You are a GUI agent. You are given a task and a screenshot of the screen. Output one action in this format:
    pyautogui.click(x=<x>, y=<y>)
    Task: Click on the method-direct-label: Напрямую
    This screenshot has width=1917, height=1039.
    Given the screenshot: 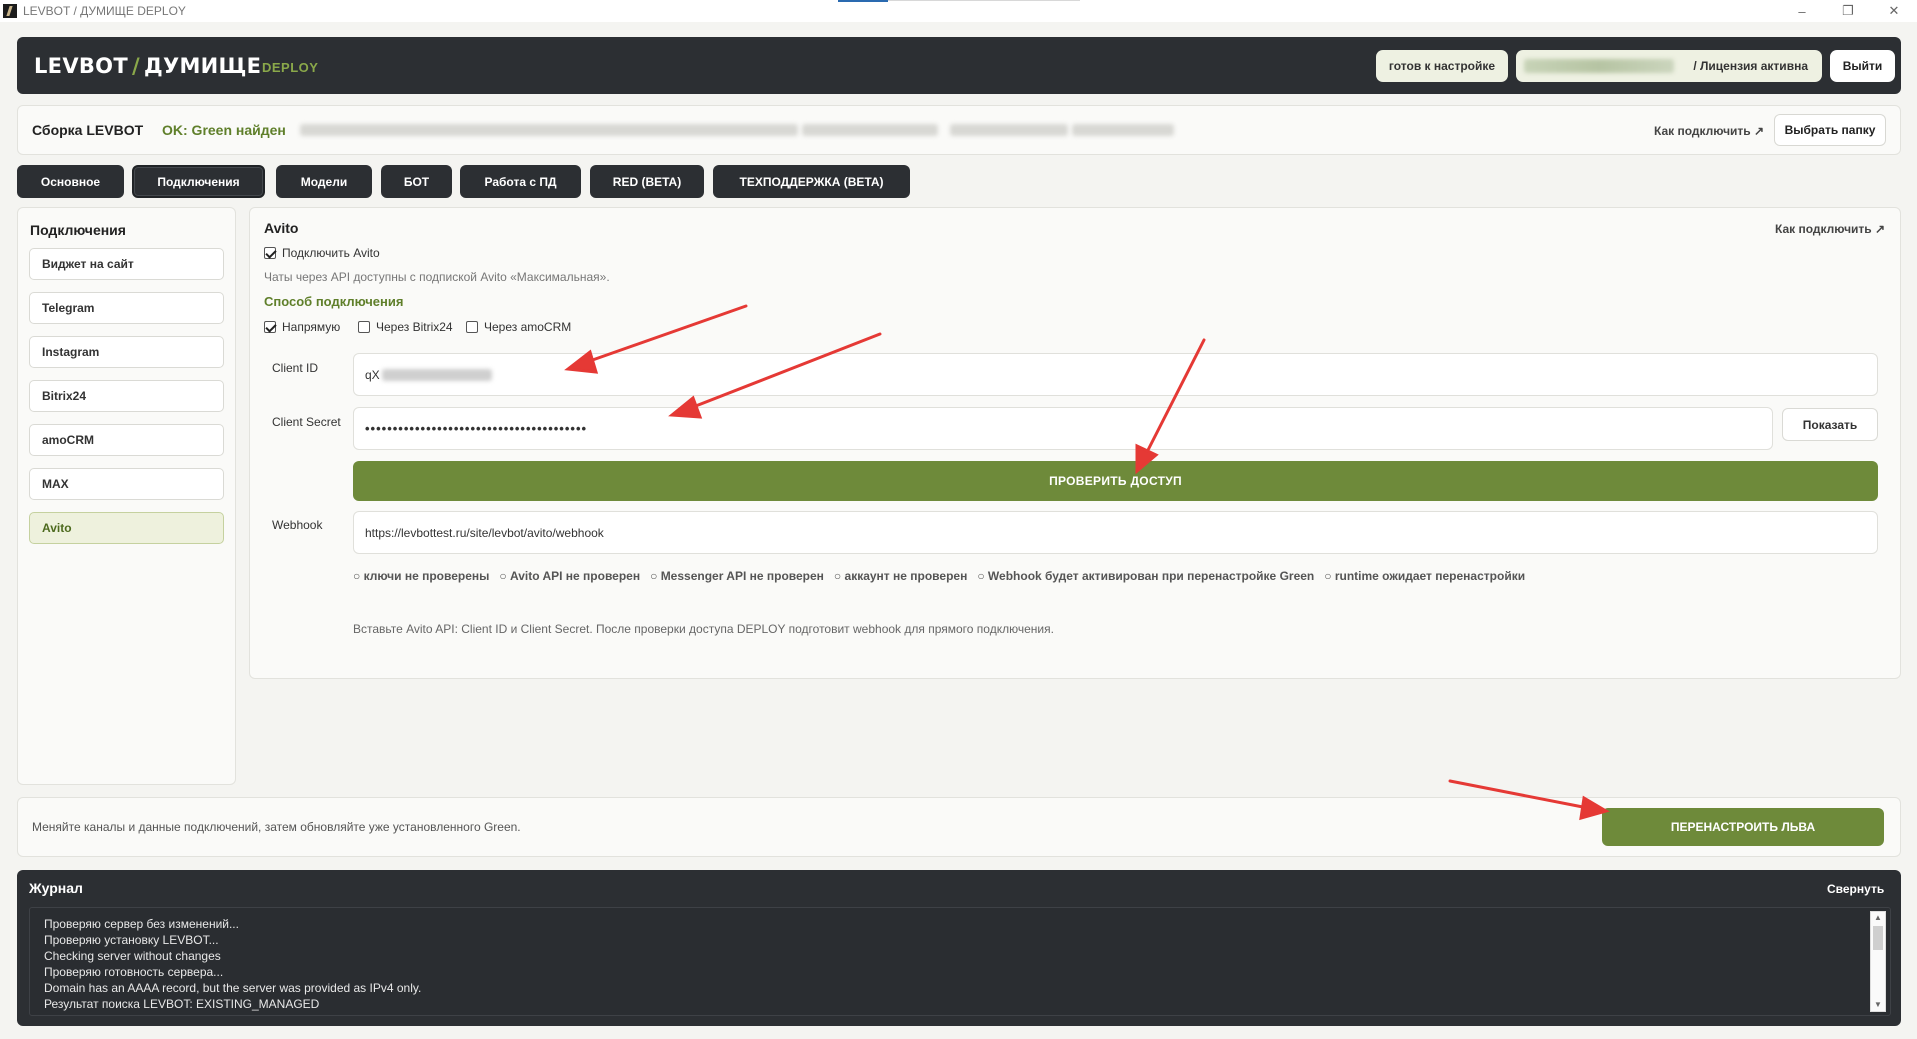 What is the action you would take?
    pyautogui.click(x=311, y=327)
    